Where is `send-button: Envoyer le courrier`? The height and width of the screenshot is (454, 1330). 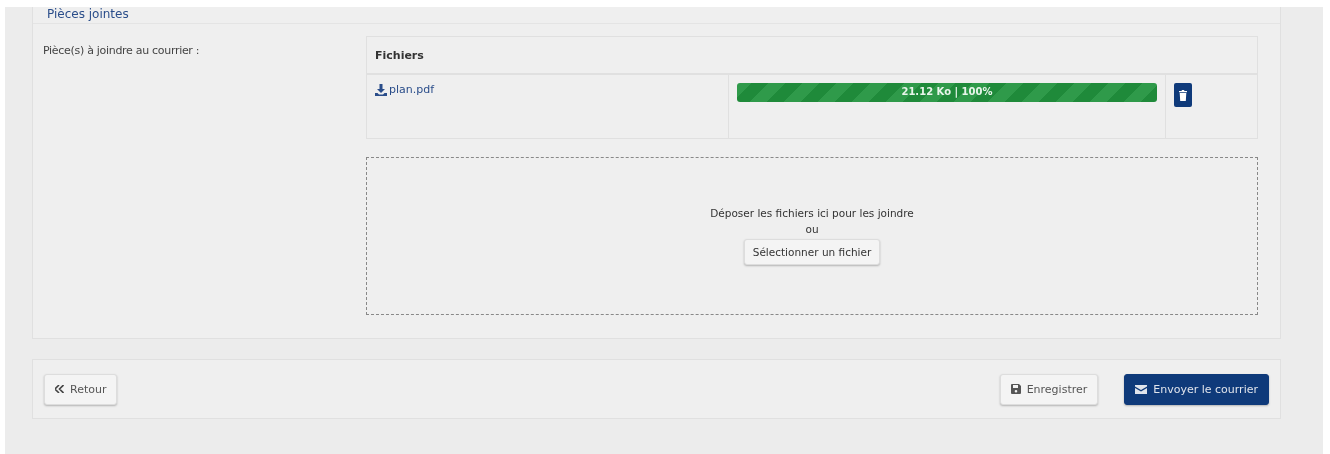
send-button: Envoyer le courrier is located at coordinates (1196, 389).